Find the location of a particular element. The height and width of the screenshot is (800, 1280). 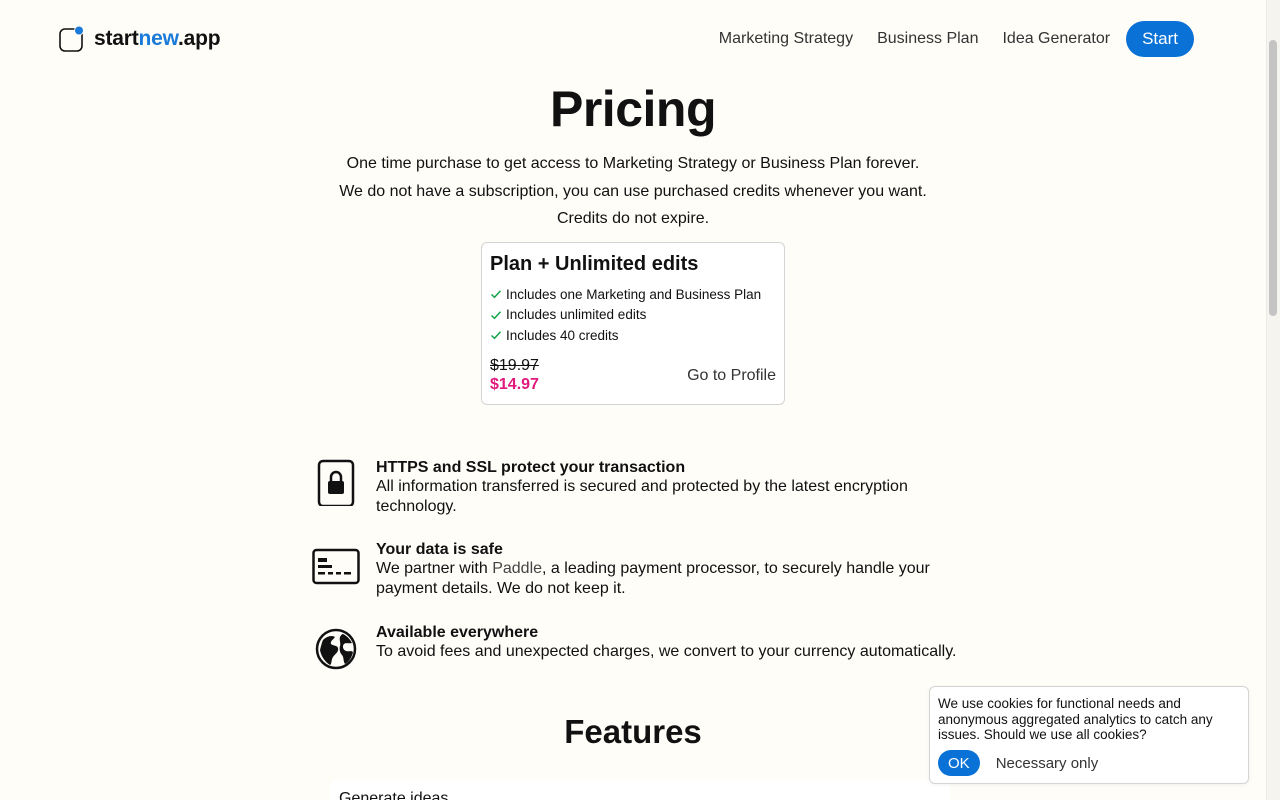

feature-item: Generate ideas is located at coordinates (394, 795).